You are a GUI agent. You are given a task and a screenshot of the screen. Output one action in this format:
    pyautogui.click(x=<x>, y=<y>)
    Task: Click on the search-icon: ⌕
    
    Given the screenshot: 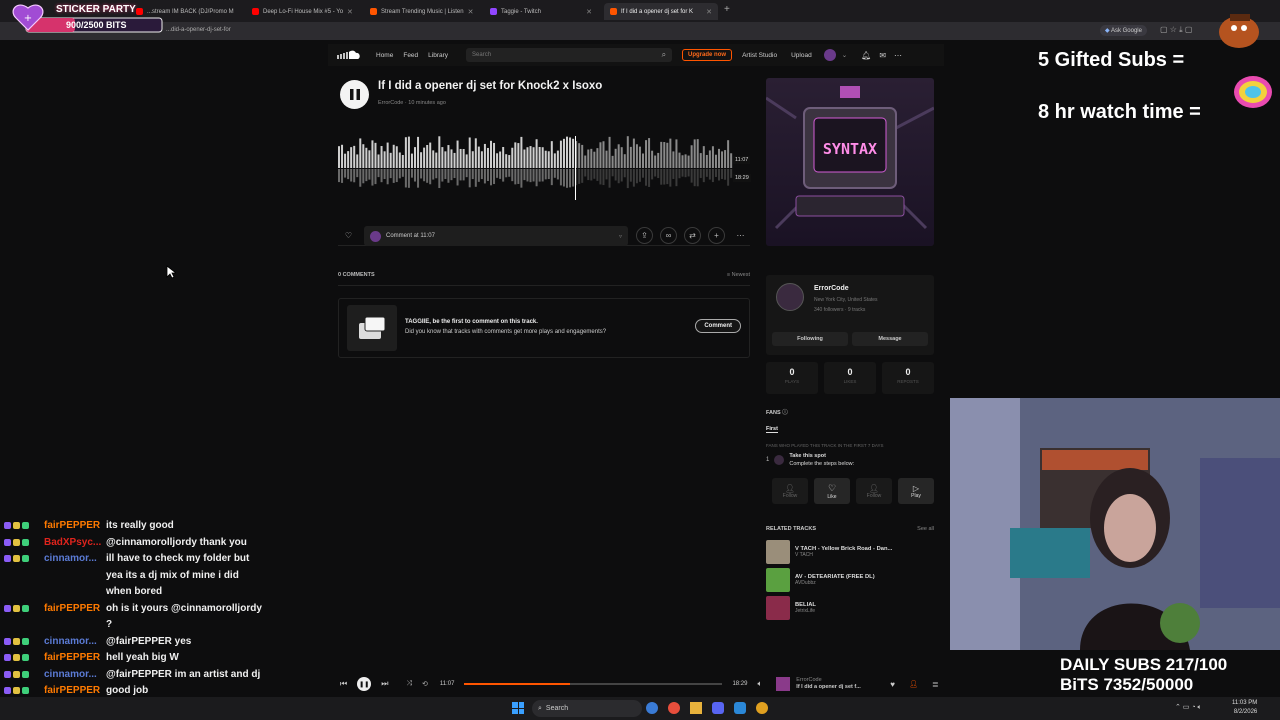 What is the action you would take?
    pyautogui.click(x=664, y=55)
    